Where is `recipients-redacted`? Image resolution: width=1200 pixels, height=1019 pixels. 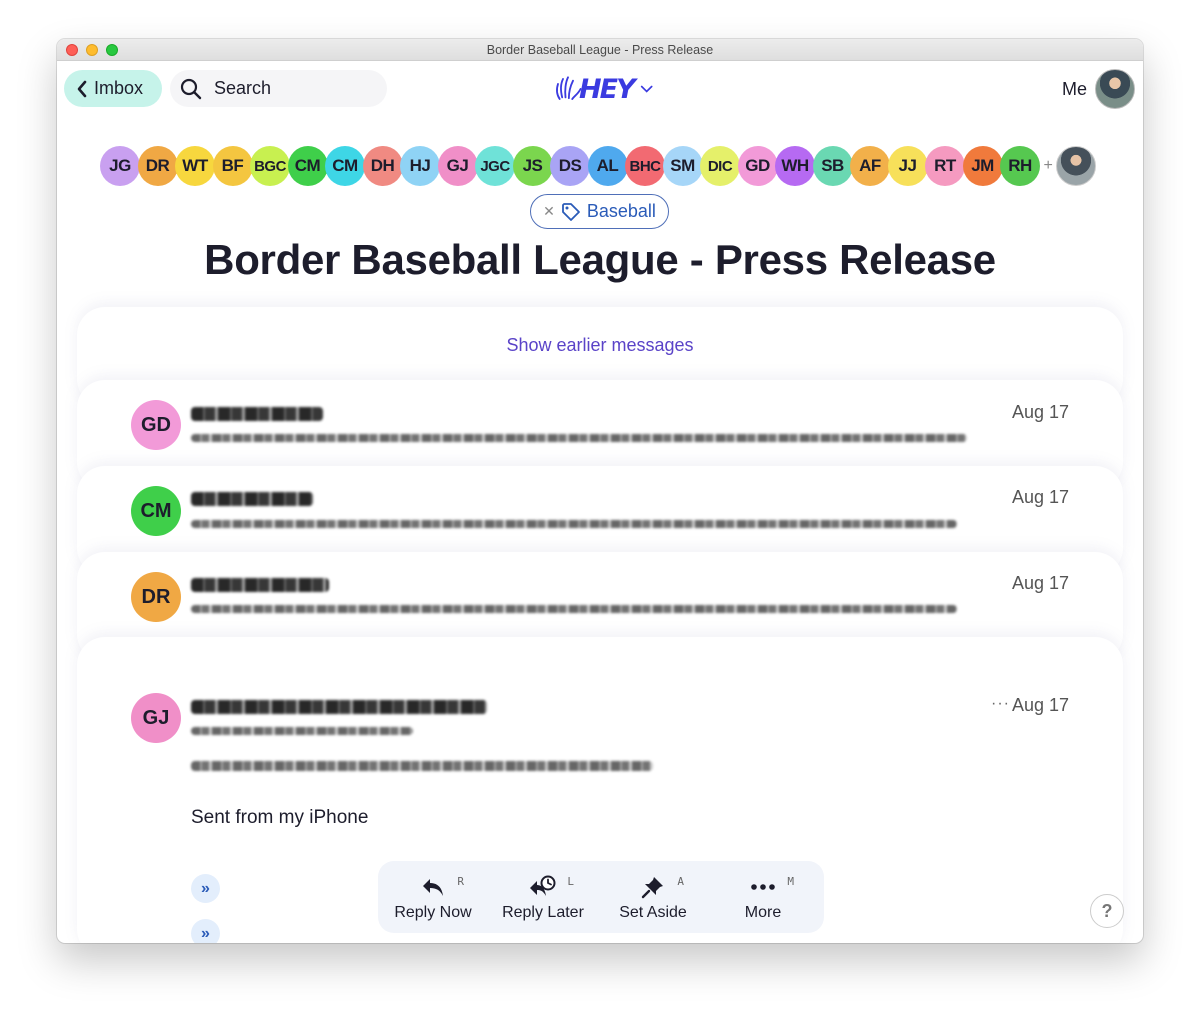
recipients-redacted is located at coordinates (302, 731).